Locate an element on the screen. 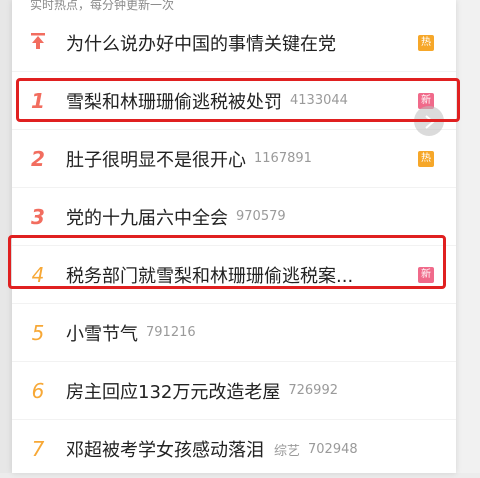 The image size is (480, 478). item-rank: 7 is located at coordinates (38, 449).